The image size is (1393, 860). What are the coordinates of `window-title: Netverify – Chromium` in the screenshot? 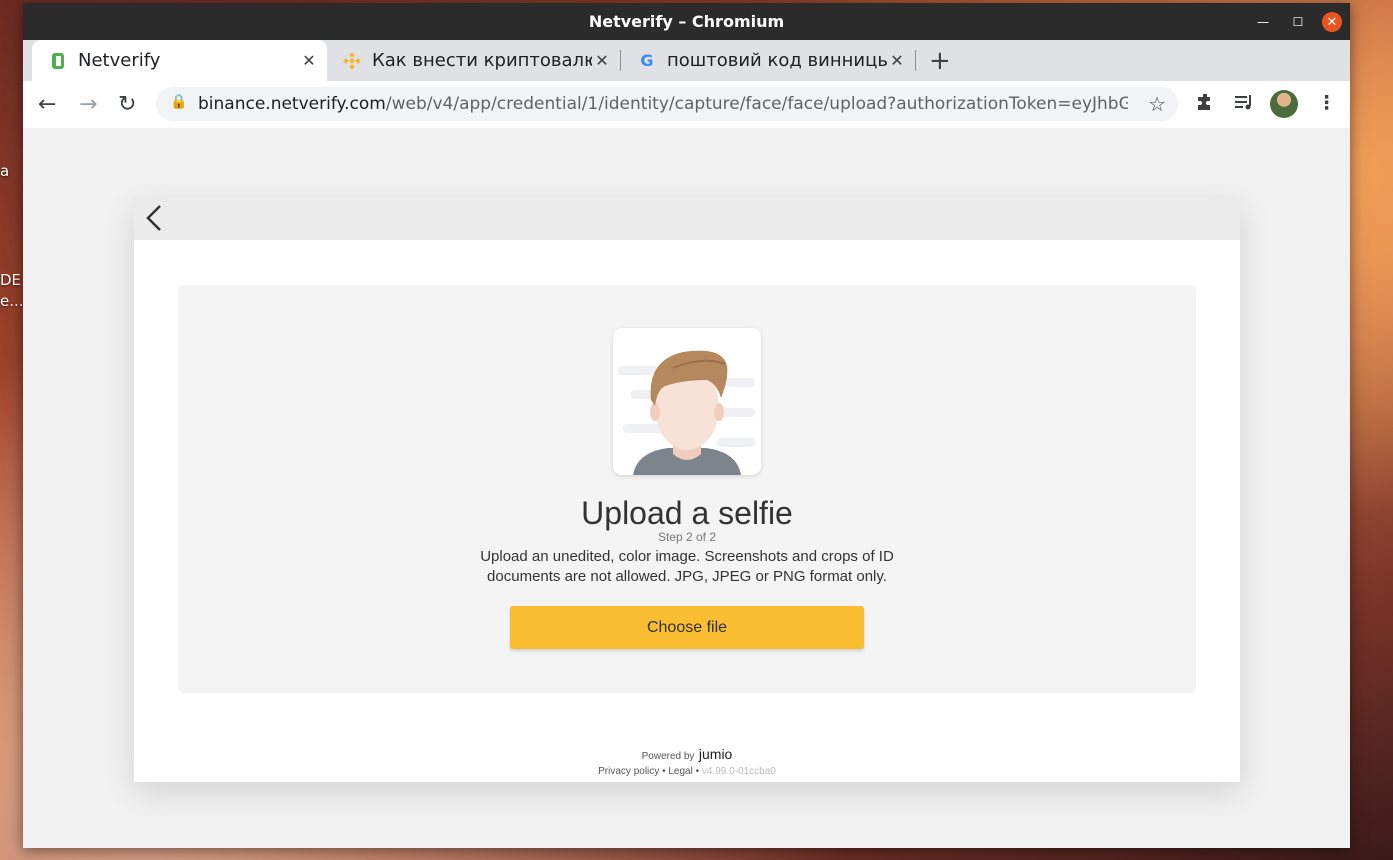 It's located at (686, 21).